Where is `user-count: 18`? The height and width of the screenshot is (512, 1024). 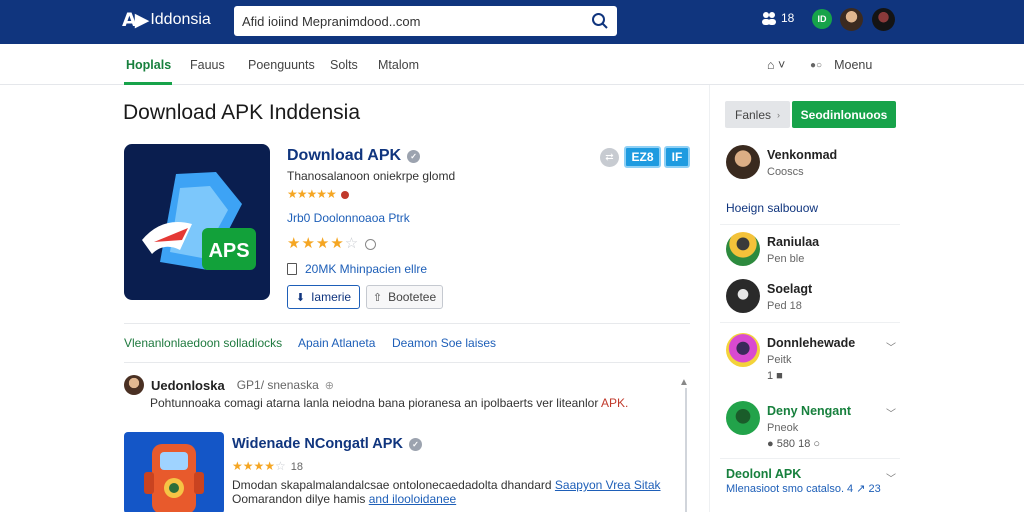 user-count: 18 is located at coordinates (777, 18).